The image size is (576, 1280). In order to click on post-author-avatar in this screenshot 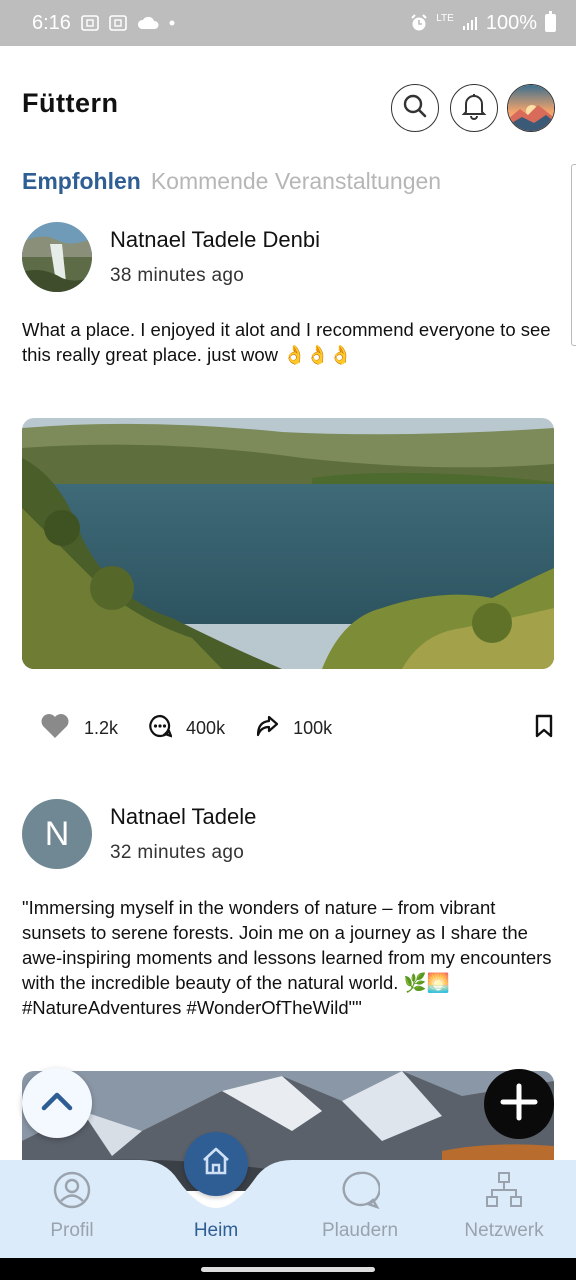, I will do `click(57, 257)`.